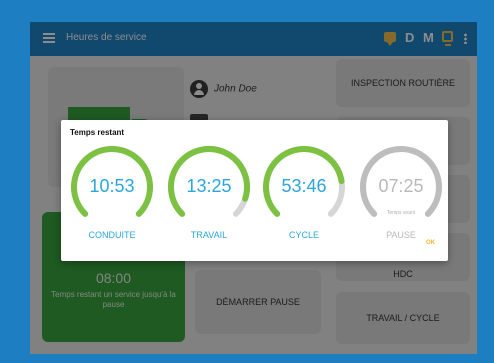  I want to click on gauge-sub-label: Temps avant, so click(401, 213).